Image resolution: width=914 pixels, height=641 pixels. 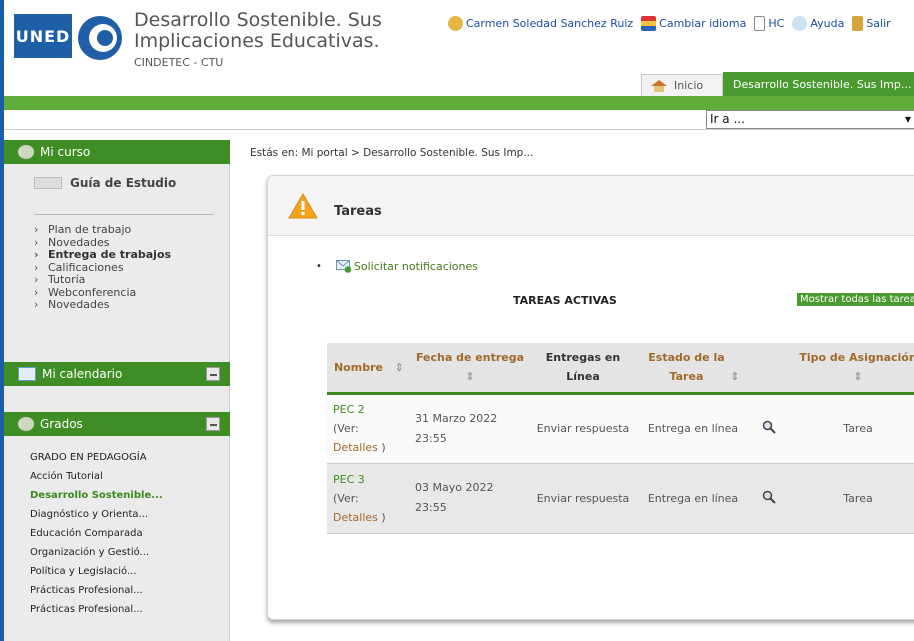 I want to click on tab-home-label: Inicio, so click(x=689, y=85).